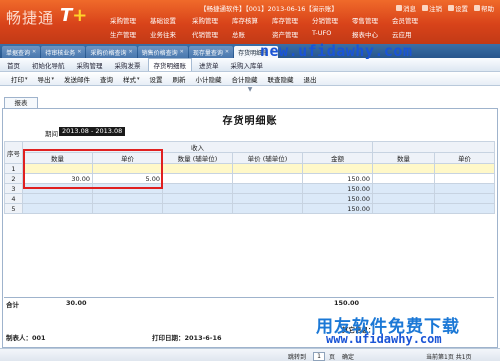 This screenshot has height=361, width=500. I want to click on module-item: 总账, so click(238, 34).